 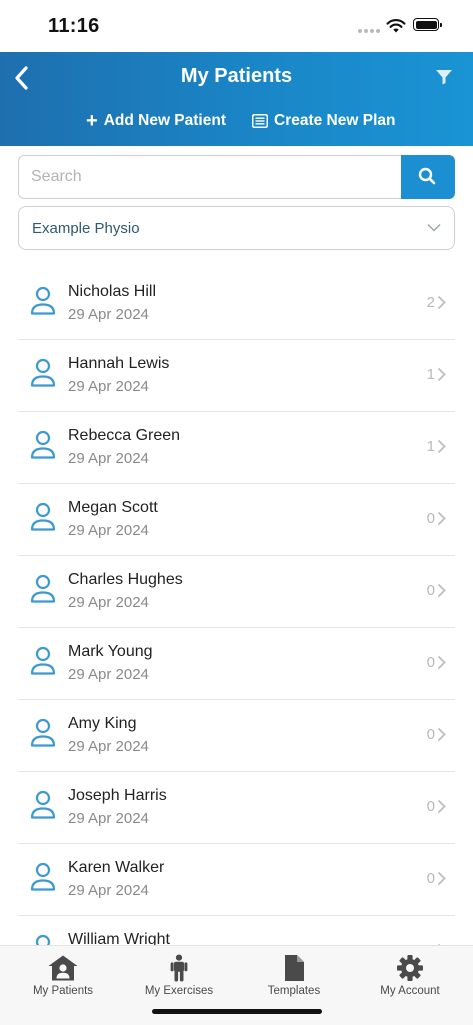 I want to click on physio-select: Example Physio, so click(x=236, y=228).